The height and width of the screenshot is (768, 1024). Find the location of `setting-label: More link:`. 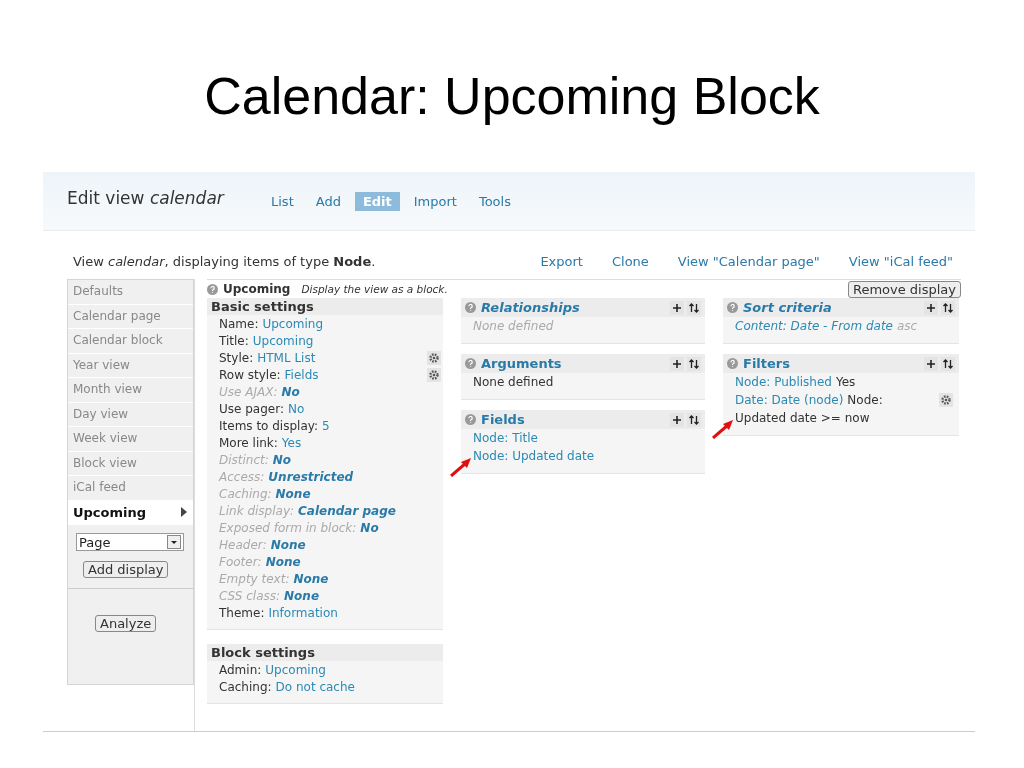

setting-label: More link: is located at coordinates (248, 442).